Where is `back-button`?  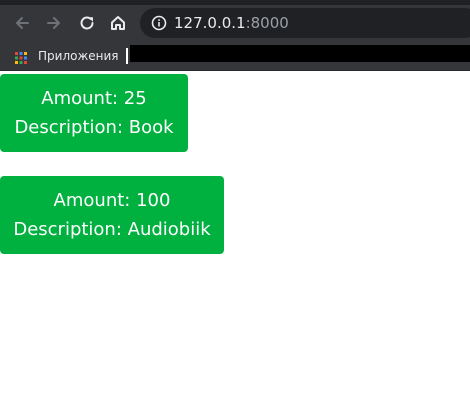
back-button is located at coordinates (22, 23).